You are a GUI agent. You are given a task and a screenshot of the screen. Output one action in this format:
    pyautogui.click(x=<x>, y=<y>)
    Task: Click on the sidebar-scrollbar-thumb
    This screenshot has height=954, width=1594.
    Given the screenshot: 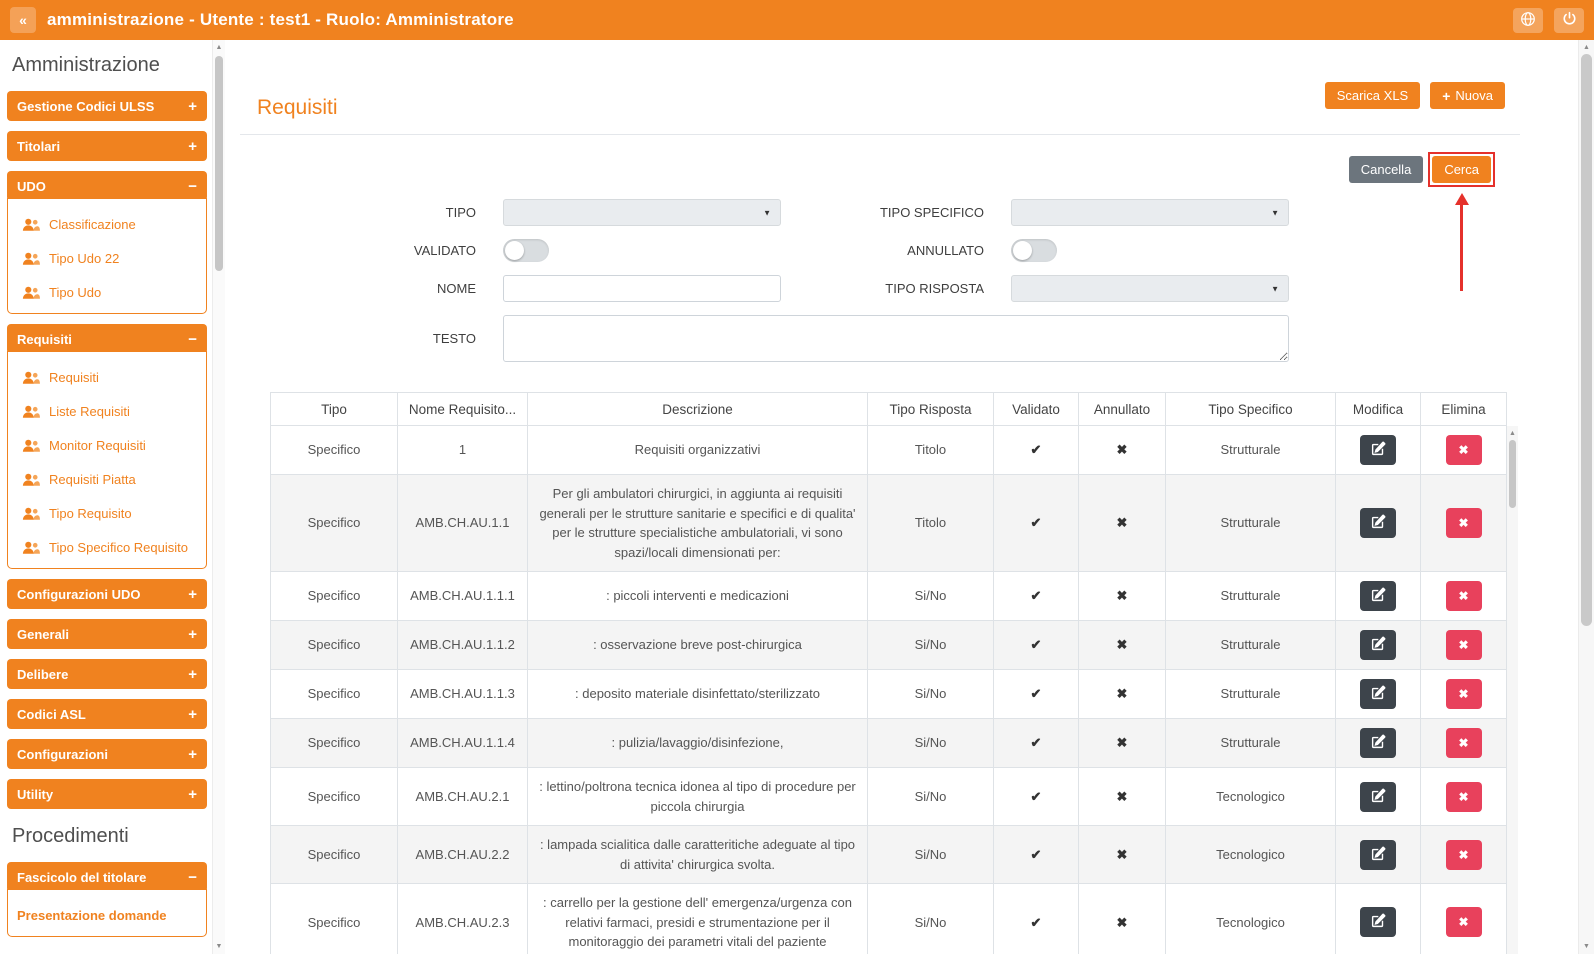 What is the action you would take?
    pyautogui.click(x=219, y=163)
    